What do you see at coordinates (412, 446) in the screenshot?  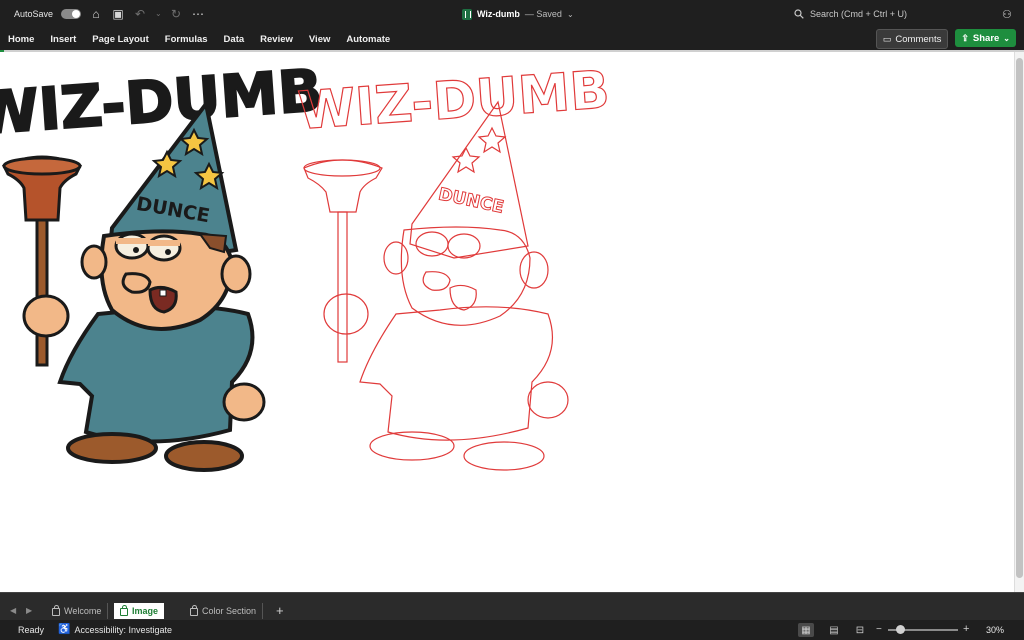 I see `outline-shoe-left` at bounding box center [412, 446].